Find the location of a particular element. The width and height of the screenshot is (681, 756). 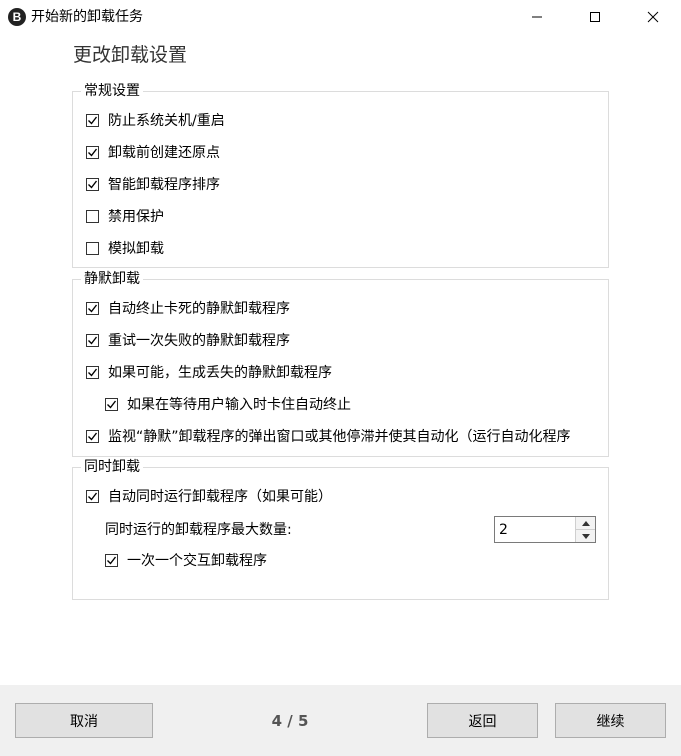

option-label: 一次一个交互卸载程序 is located at coordinates (197, 561).